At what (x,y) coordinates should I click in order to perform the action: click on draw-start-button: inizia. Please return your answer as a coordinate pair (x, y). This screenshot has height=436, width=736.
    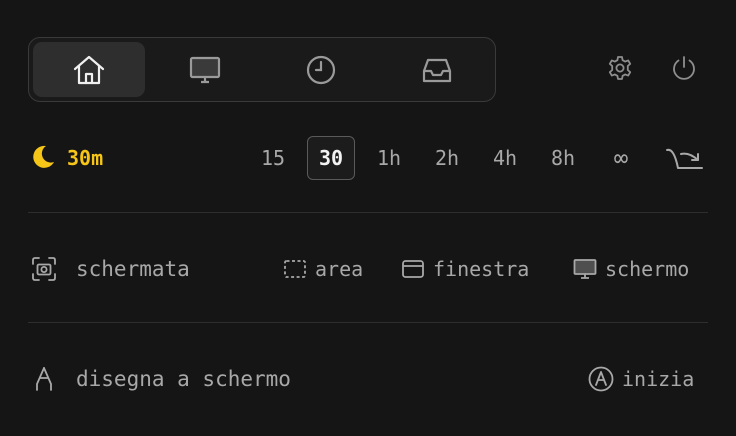
    Looking at the image, I should click on (641, 379).